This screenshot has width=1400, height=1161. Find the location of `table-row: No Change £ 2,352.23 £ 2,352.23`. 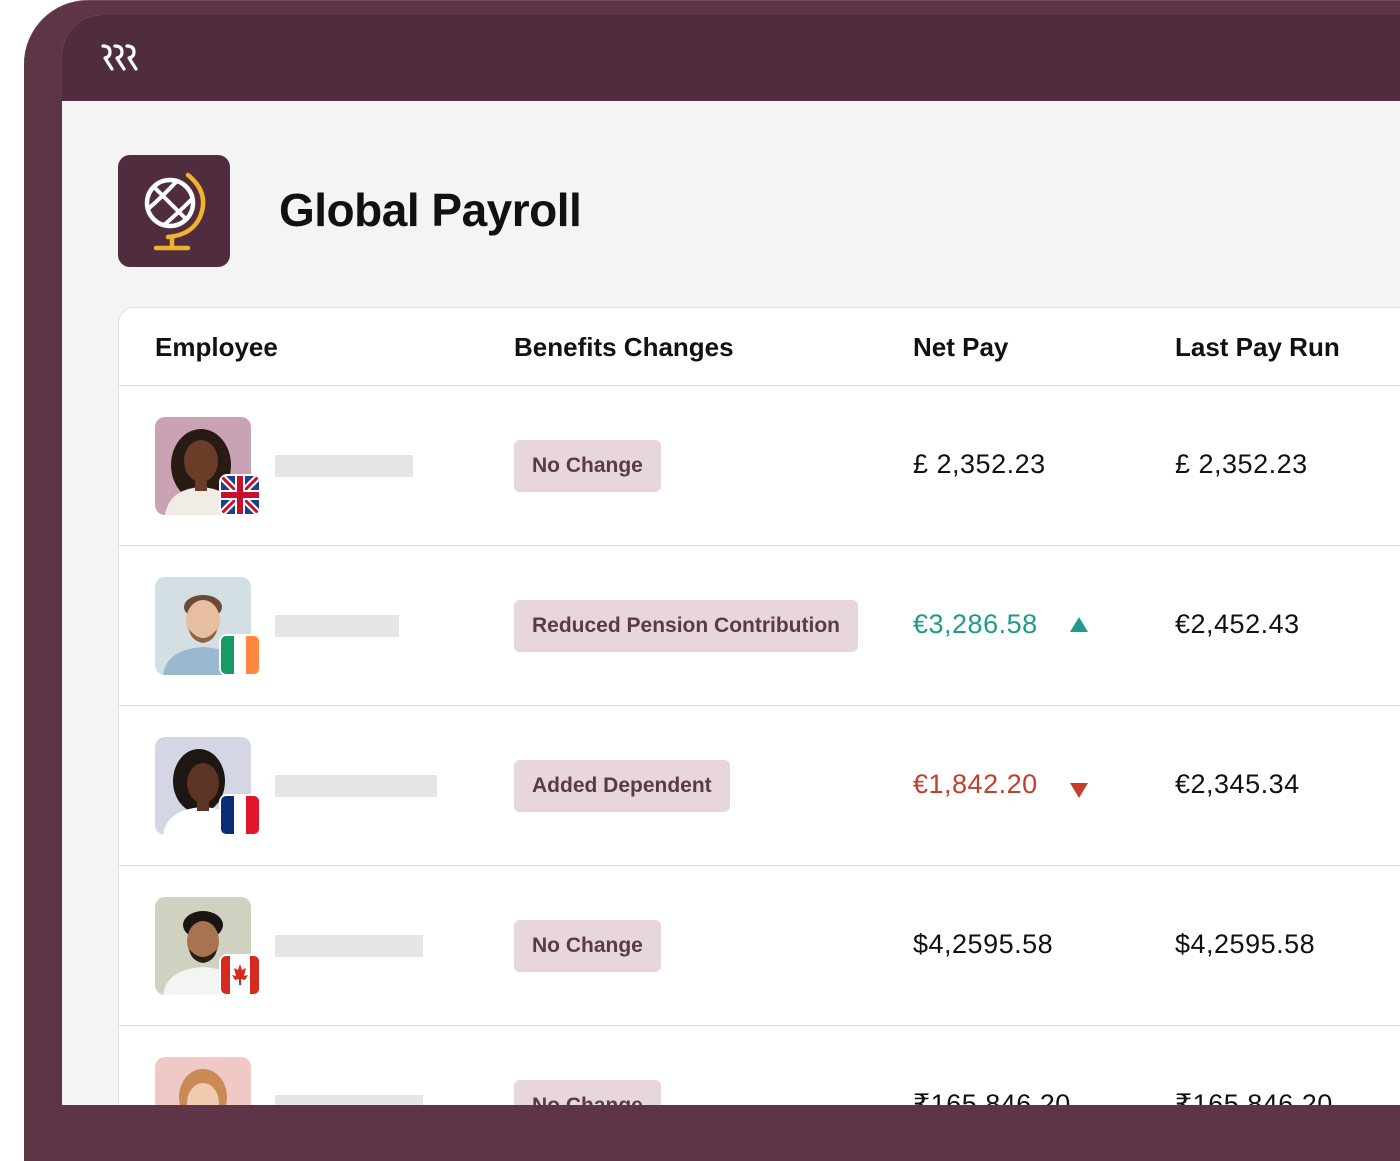

table-row: No Change £ 2,352.23 £ 2,352.23 is located at coordinates (759, 466).